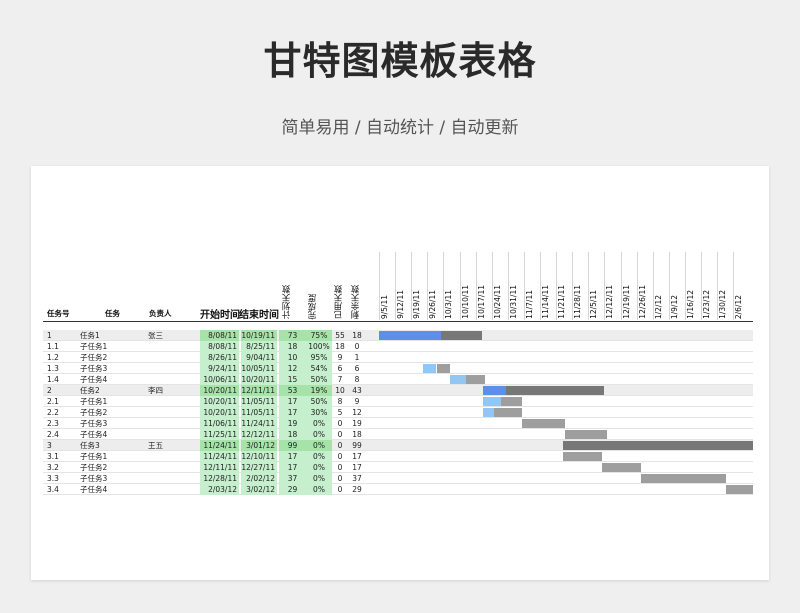 Image resolution: width=800 pixels, height=613 pixels. Describe the element at coordinates (340, 379) in the screenshot. I see `cell-used: 7` at that location.